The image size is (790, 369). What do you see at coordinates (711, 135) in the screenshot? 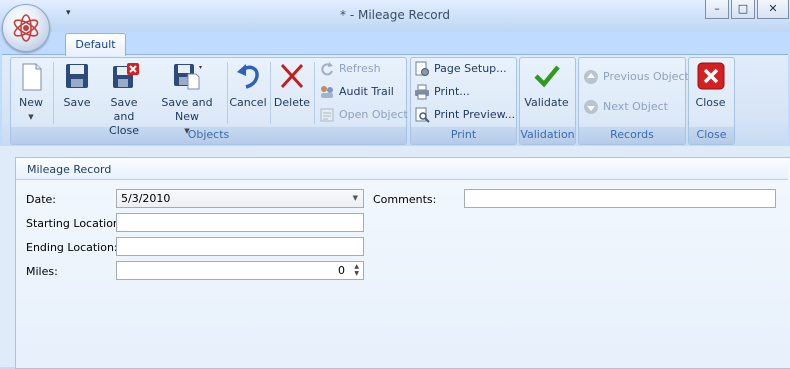
I see `close-group-label: Close` at bounding box center [711, 135].